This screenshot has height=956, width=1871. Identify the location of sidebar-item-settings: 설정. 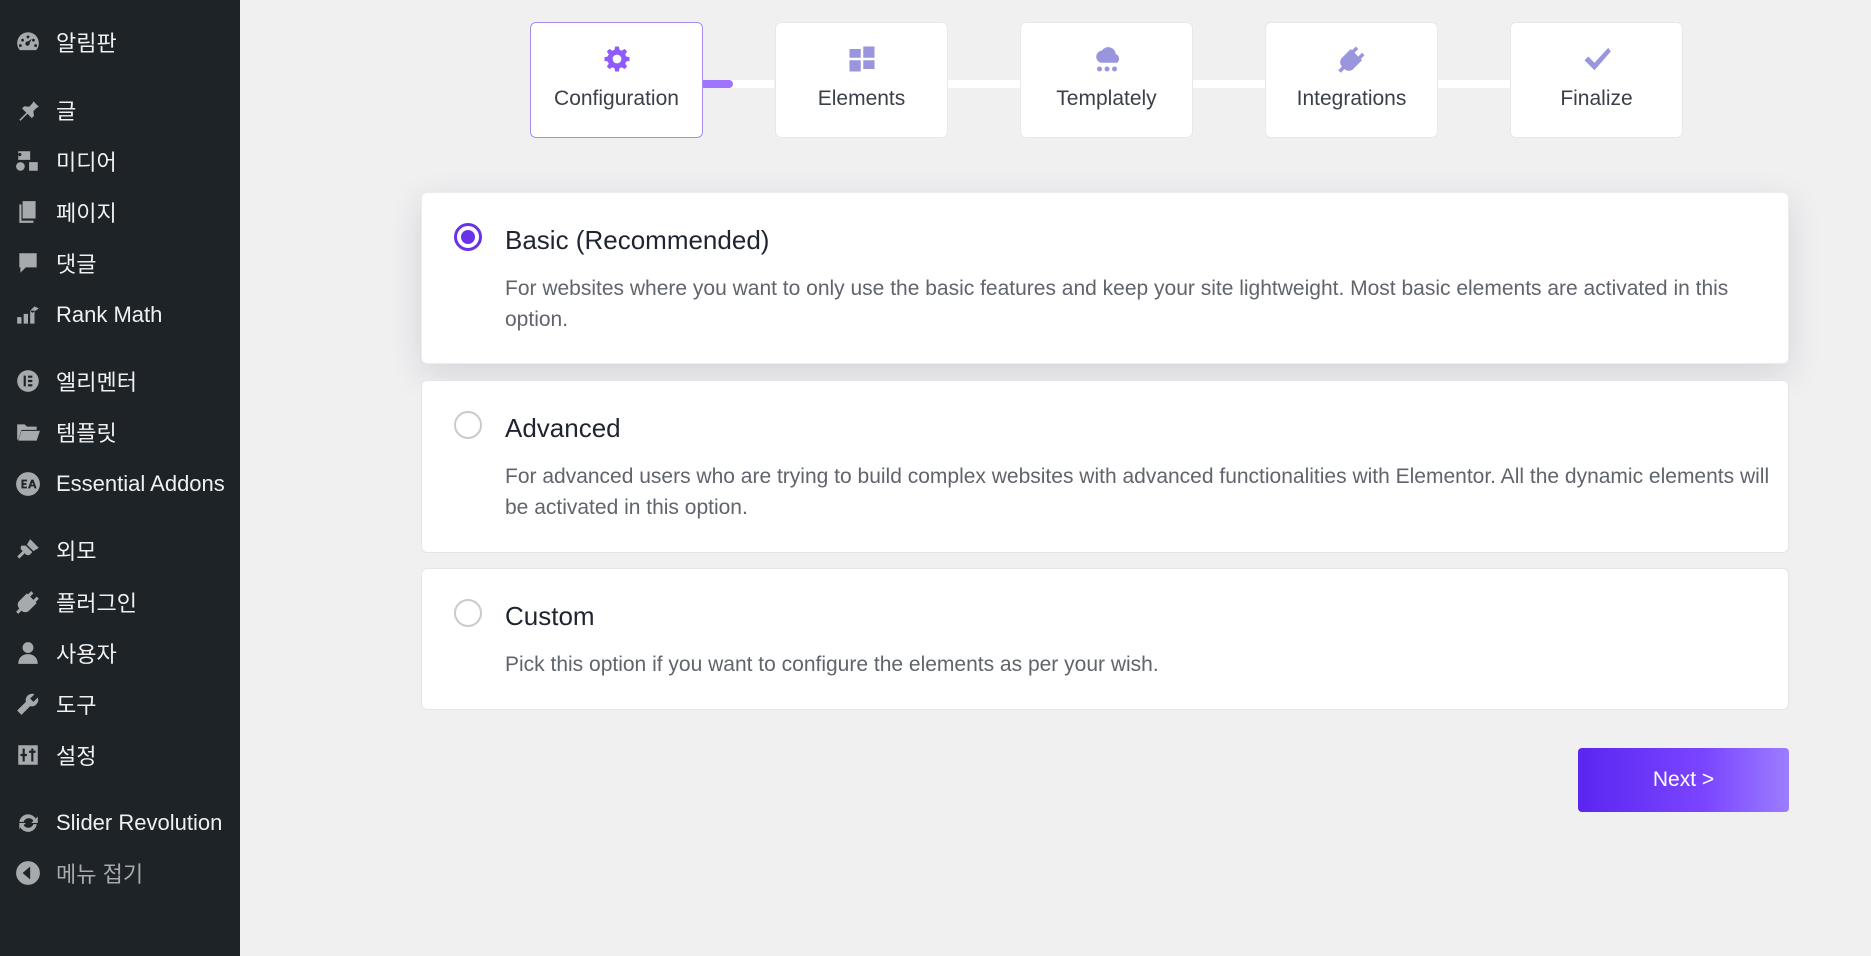
(120, 755).